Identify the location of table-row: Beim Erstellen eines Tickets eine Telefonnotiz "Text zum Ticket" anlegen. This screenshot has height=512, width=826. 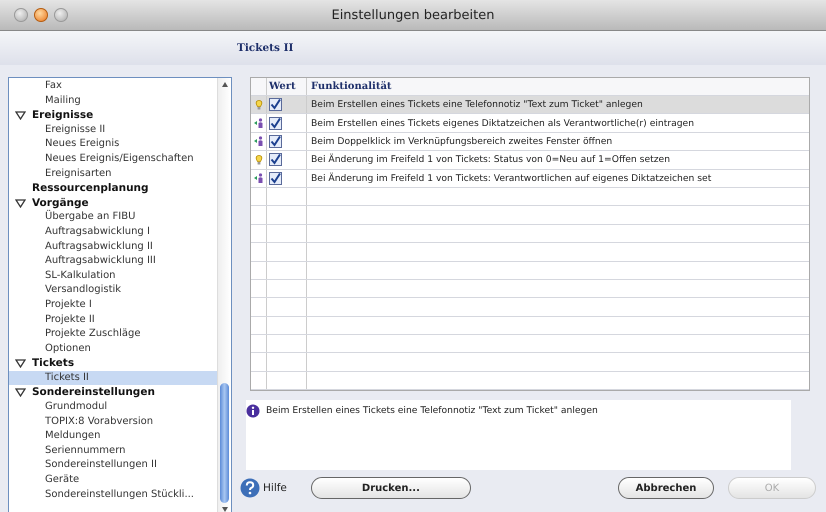
(530, 105).